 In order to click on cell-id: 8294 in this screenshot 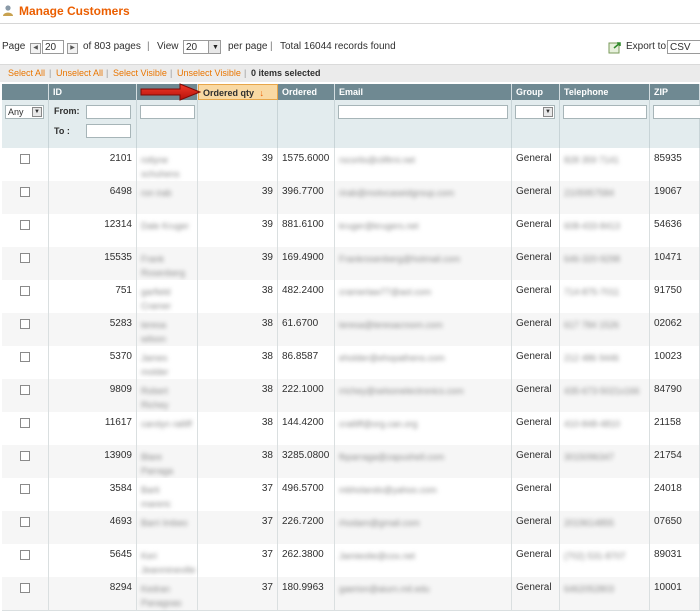, I will do `click(93, 593)`.